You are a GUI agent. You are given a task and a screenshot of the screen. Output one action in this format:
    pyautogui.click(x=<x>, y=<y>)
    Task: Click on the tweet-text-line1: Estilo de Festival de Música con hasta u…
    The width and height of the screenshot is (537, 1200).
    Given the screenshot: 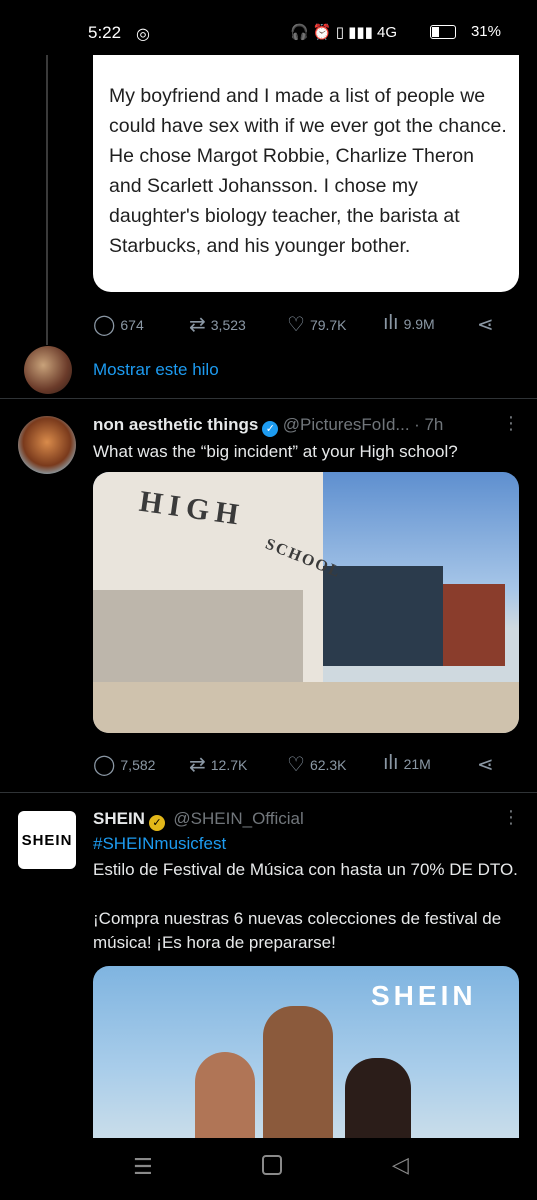 What is the action you would take?
    pyautogui.click(x=305, y=869)
    